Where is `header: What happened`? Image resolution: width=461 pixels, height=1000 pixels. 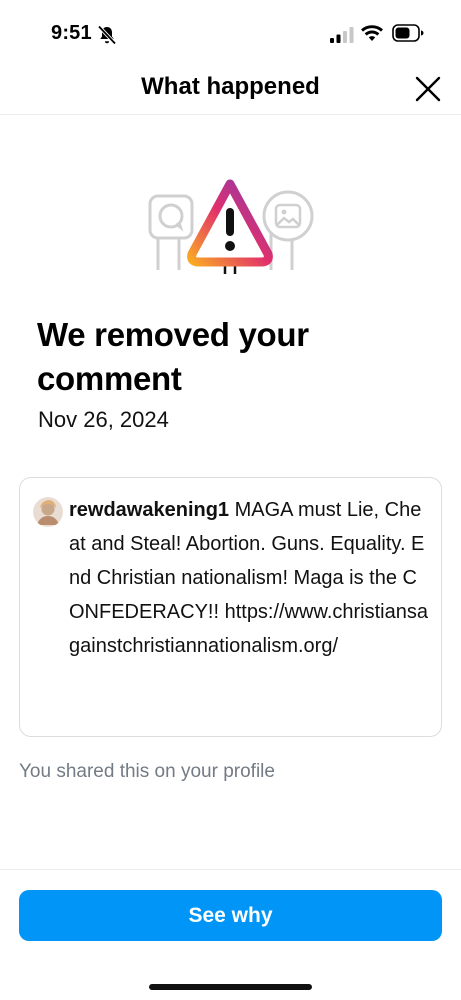
header: What happened is located at coordinates (230, 88).